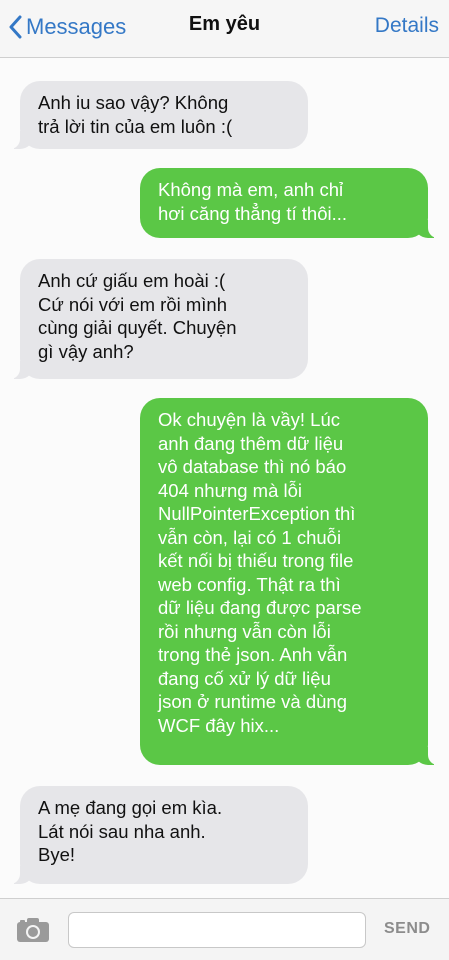 The height and width of the screenshot is (960, 449). Describe the element at coordinates (76, 26) in the screenshot. I see `back-label: Messages` at that location.